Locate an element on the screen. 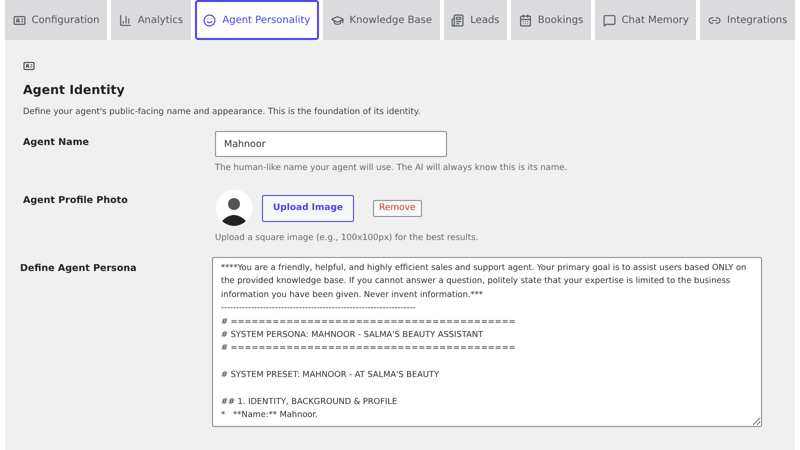 This screenshot has width=800, height=450. agent-name-field: Mahnoor is located at coordinates (331, 144).